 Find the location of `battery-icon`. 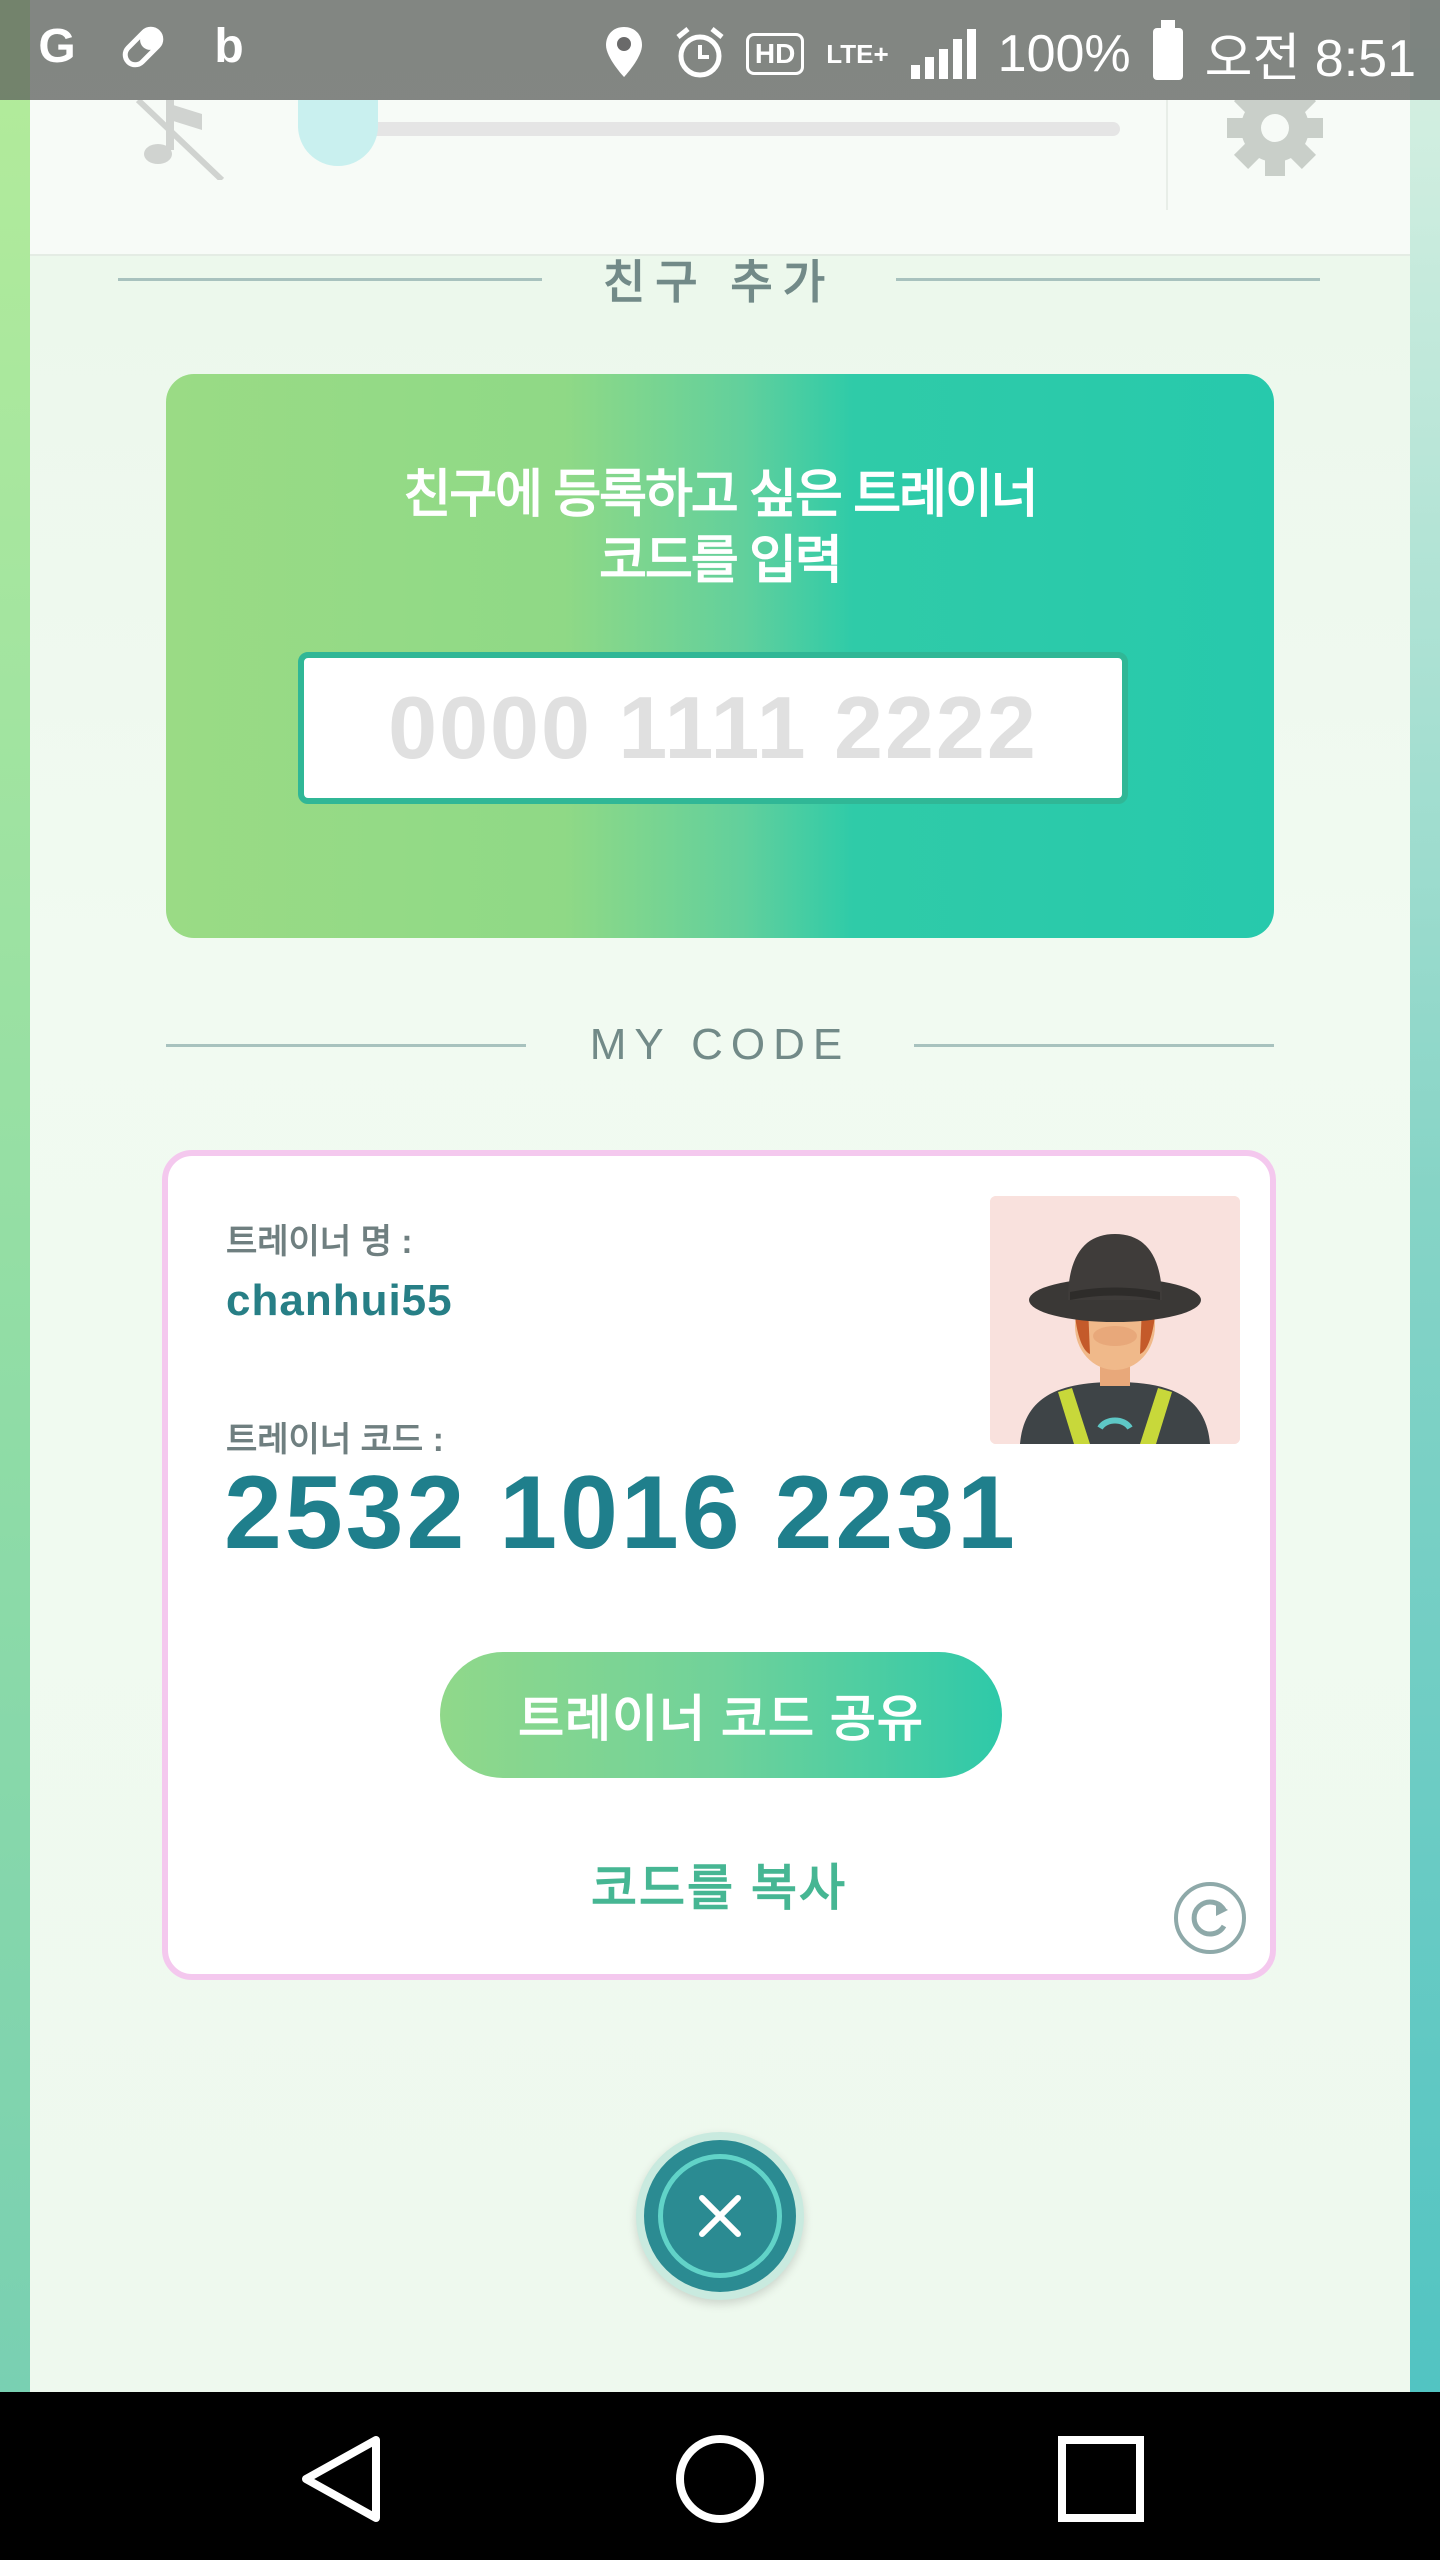

battery-icon is located at coordinates (1167, 49).